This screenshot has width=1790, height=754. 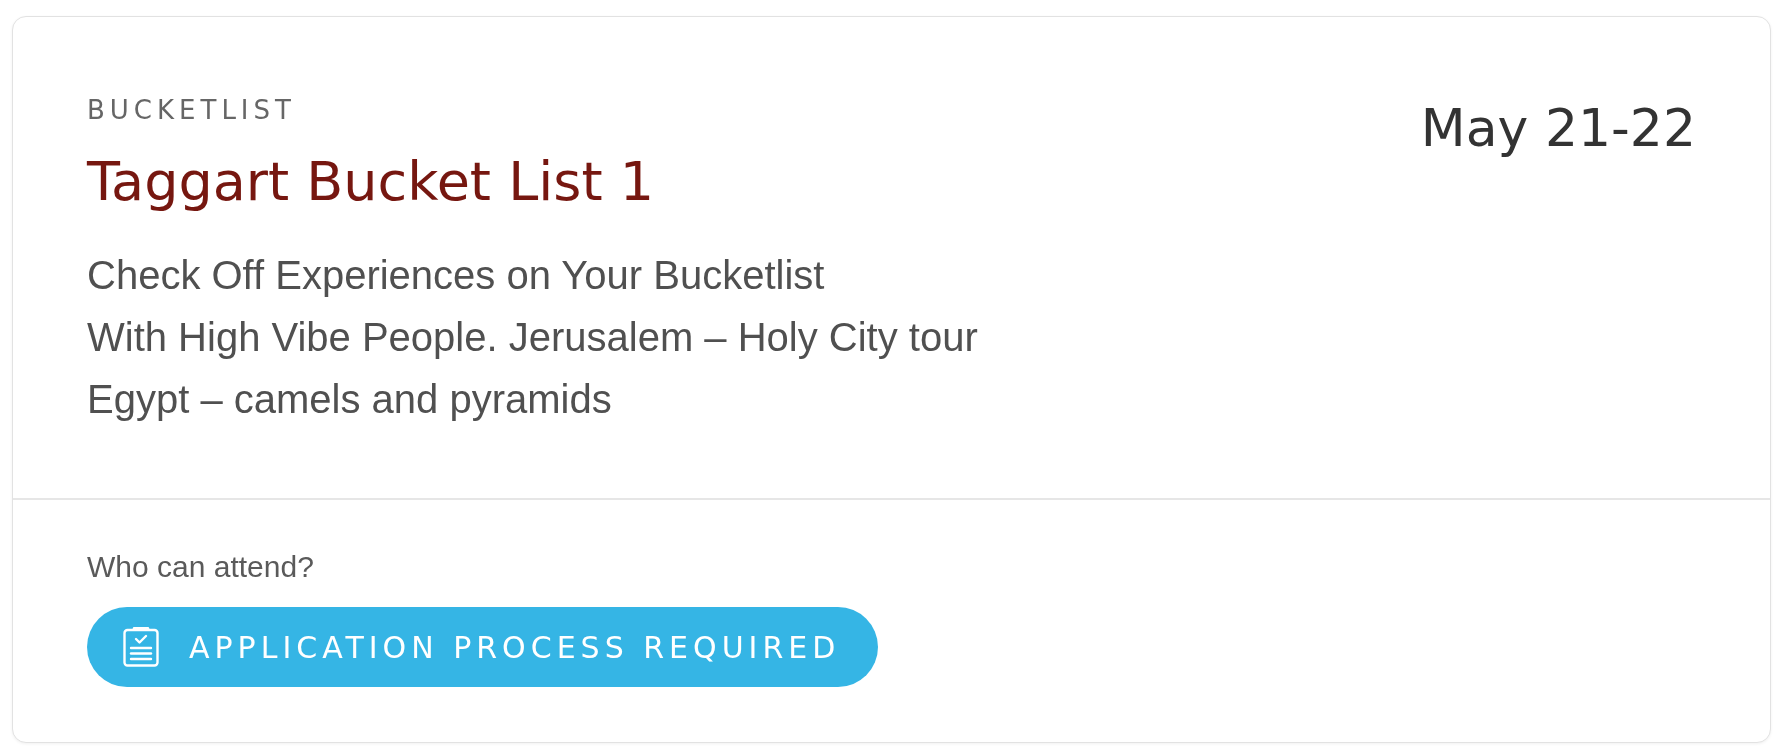 I want to click on attendance-label: Who can attend?, so click(x=200, y=567).